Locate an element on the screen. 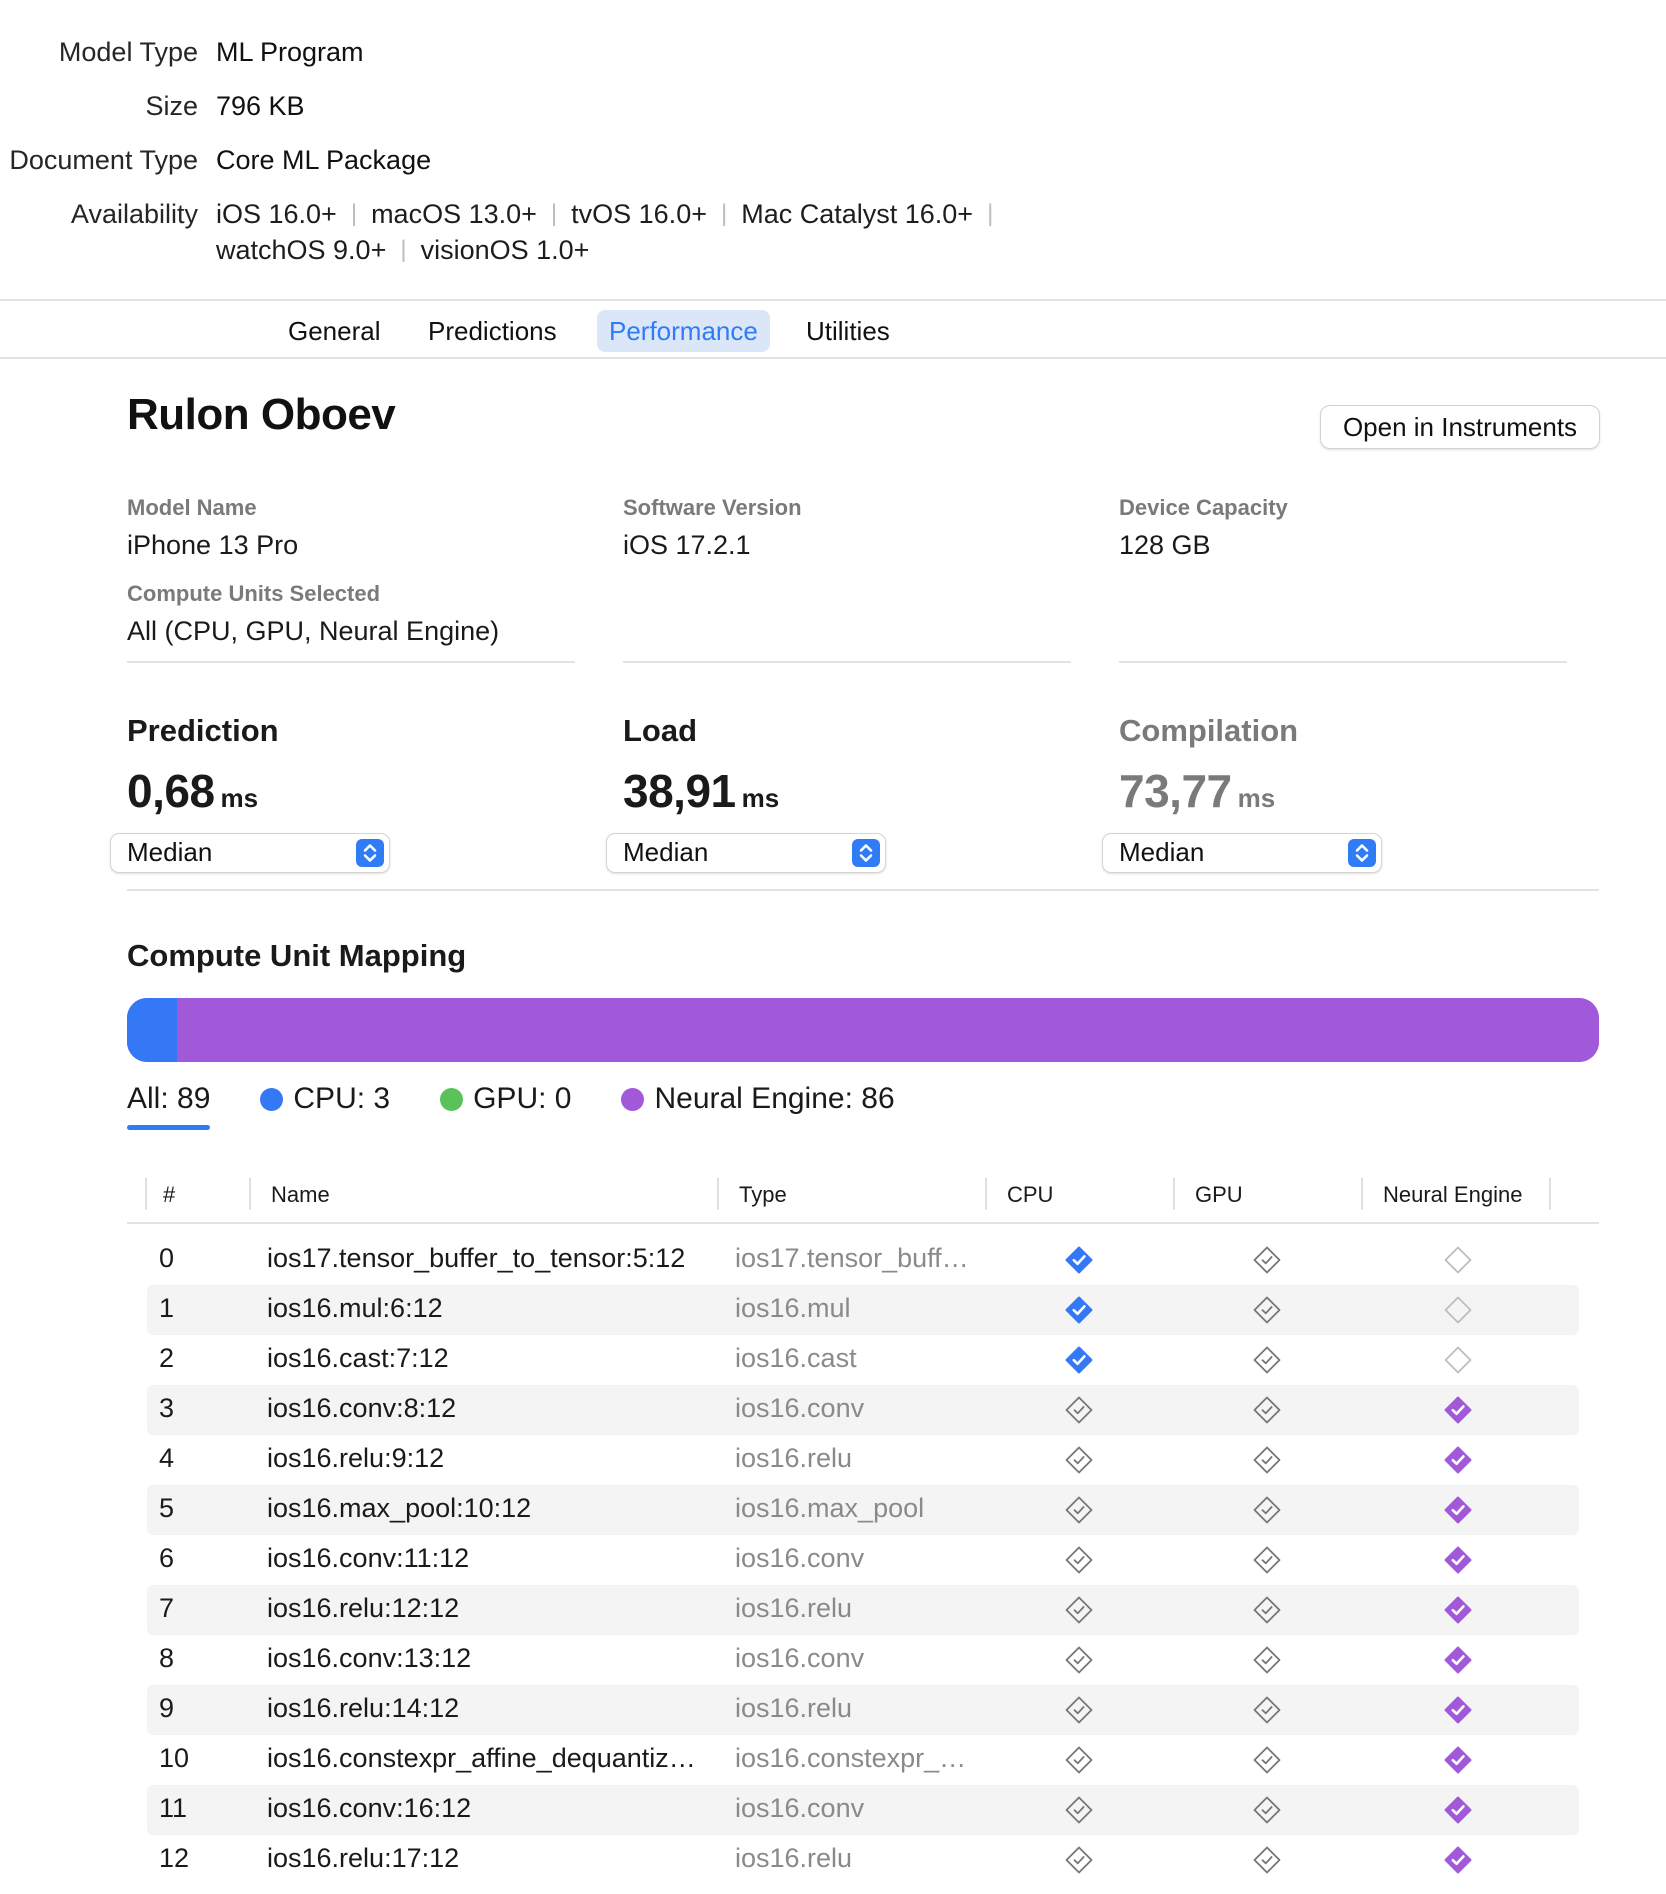  load-title: Load is located at coordinates (660, 730).